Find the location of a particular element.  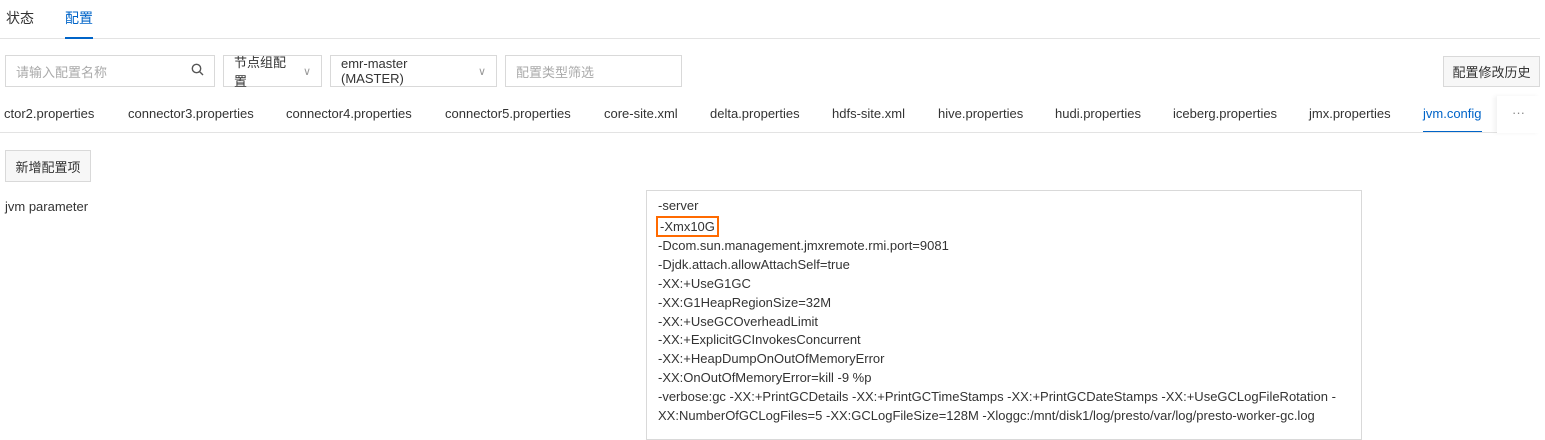

param-label: jvm parameter is located at coordinates (47, 206).